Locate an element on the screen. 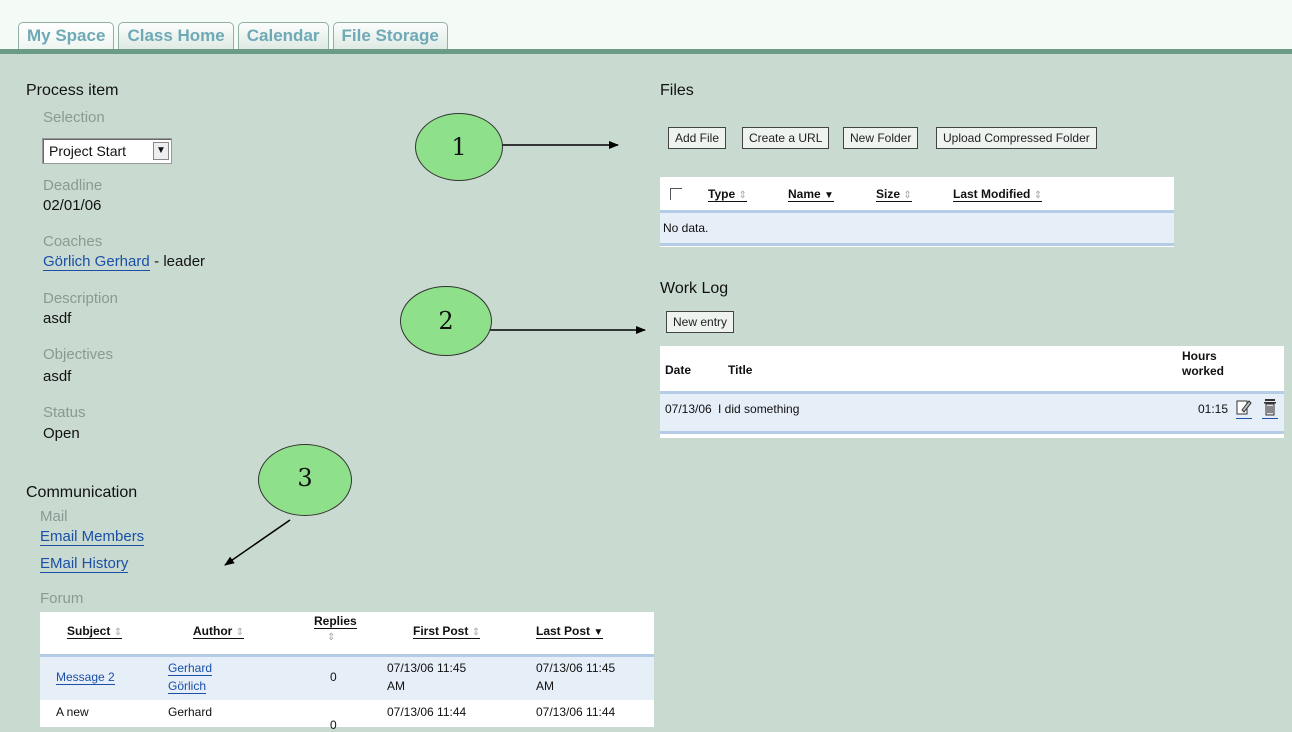 This screenshot has height=732, width=1292. table-row: No data. is located at coordinates (917, 228).